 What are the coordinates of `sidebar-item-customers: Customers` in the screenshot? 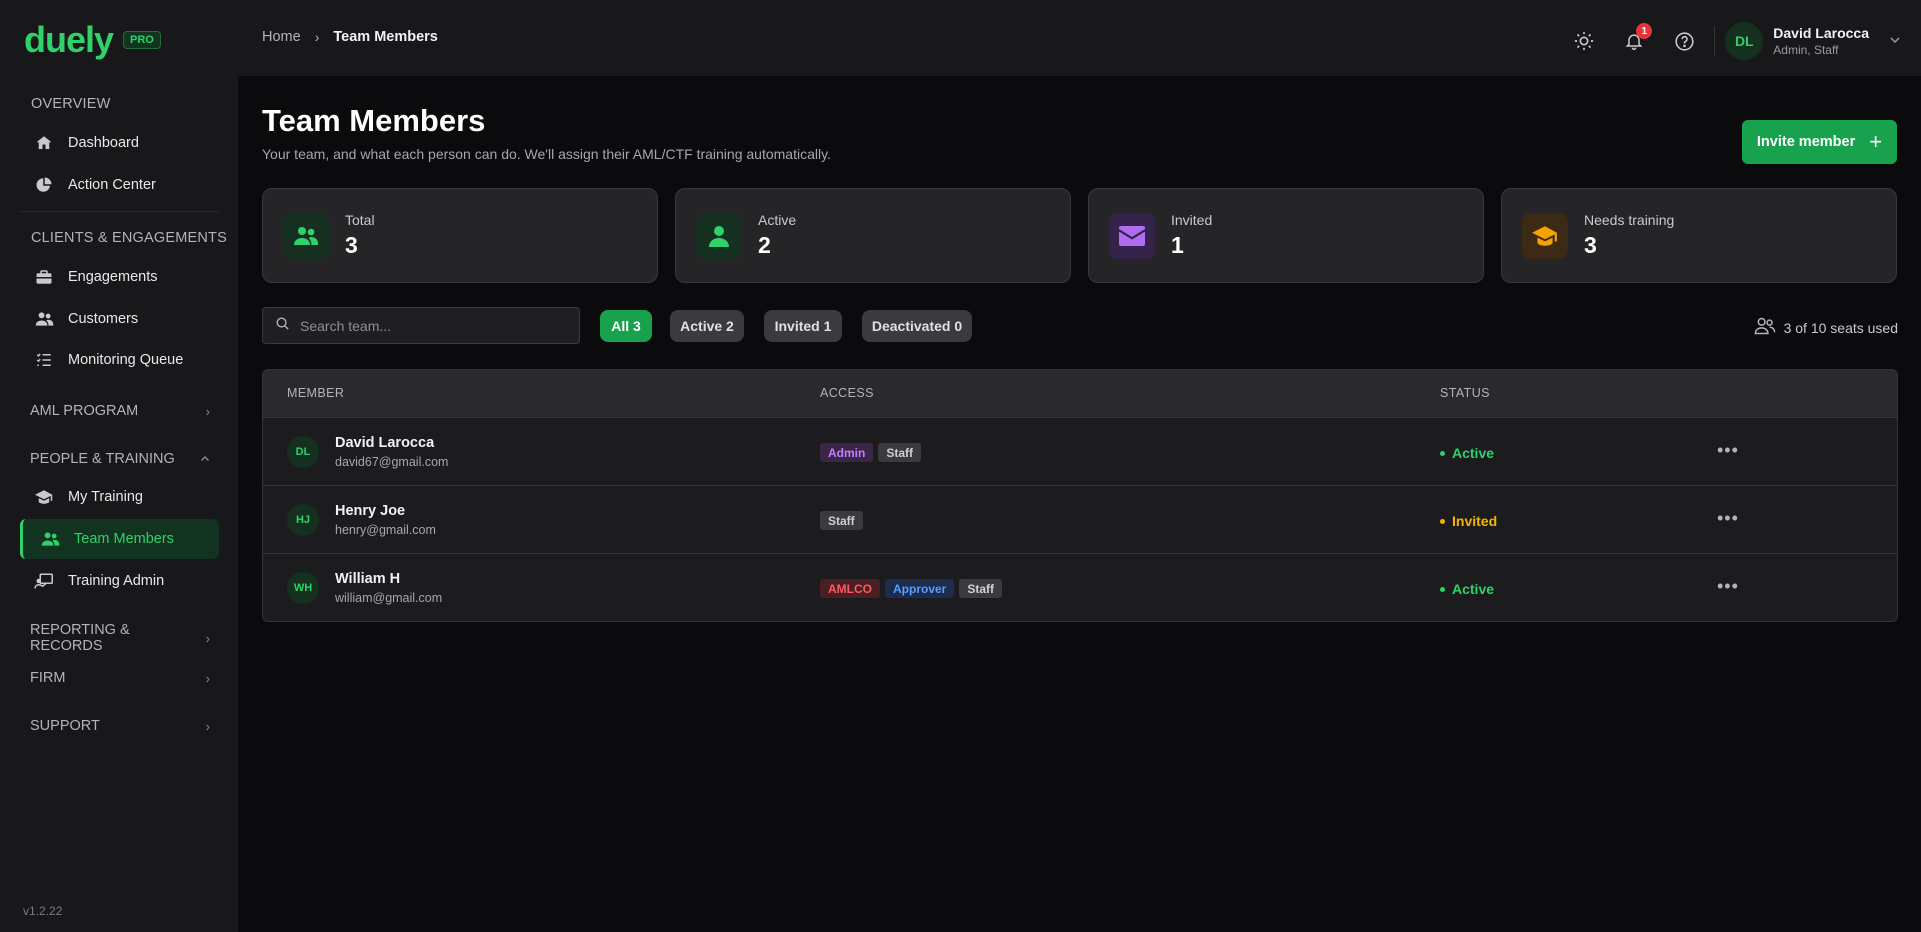 It's located at (119, 319).